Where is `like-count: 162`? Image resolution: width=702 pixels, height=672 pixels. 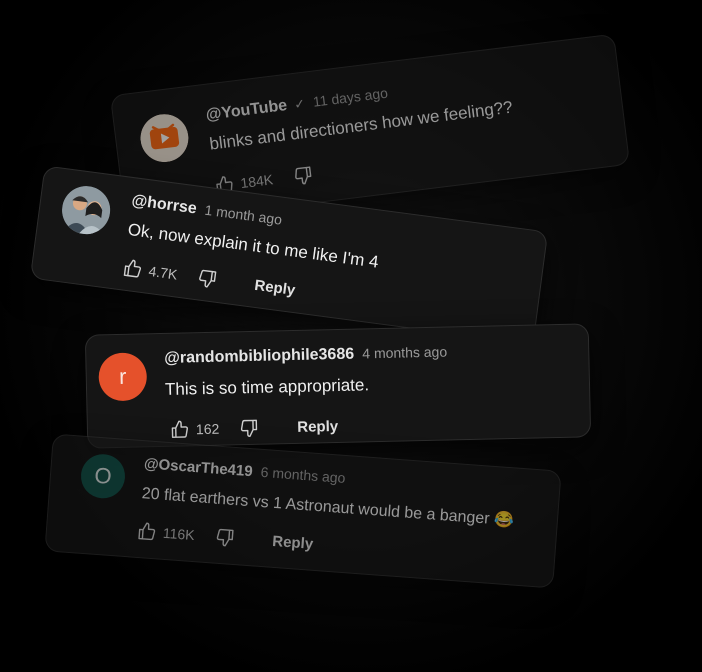
like-count: 162 is located at coordinates (207, 429).